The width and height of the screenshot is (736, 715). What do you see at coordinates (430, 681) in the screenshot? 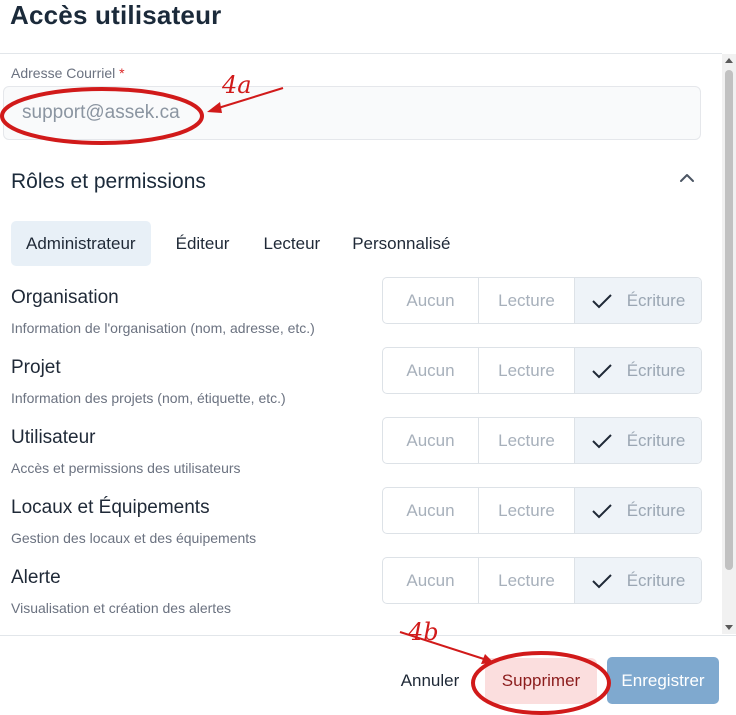
I see `cancel-button: Annuler` at bounding box center [430, 681].